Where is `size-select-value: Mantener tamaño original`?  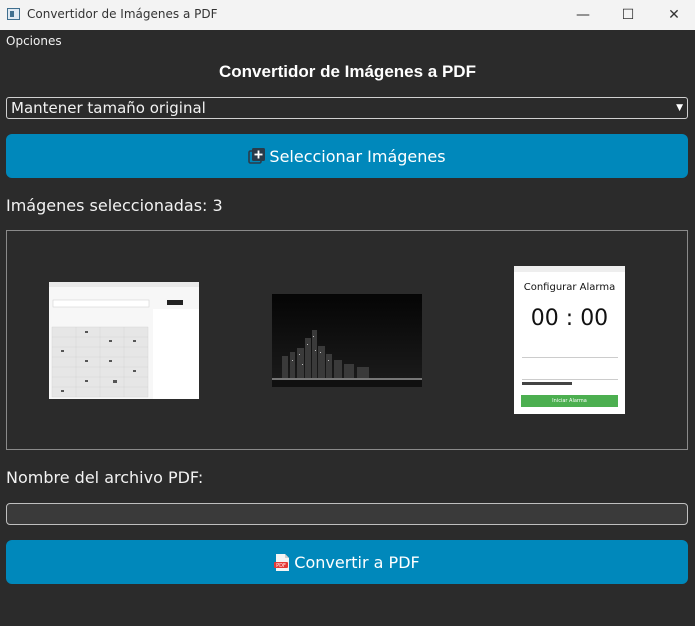 size-select-value: Mantener tamaño original is located at coordinates (108, 108).